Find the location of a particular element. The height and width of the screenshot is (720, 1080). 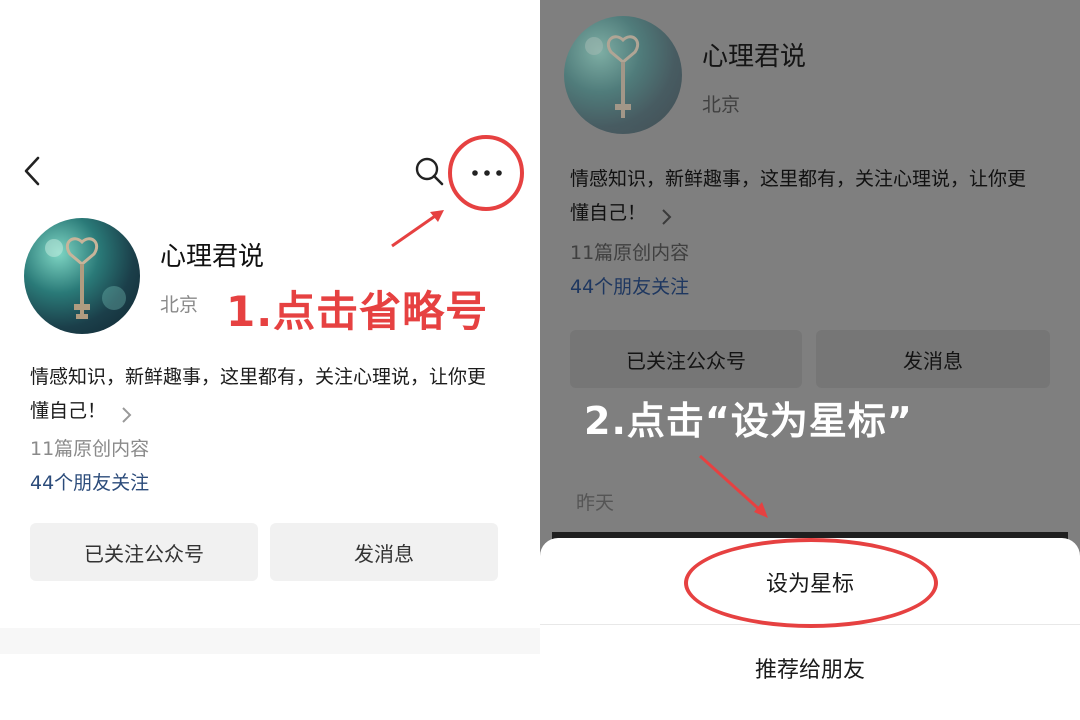

annotation-step-2: 2.点击“设为星标” is located at coordinates (748, 421).